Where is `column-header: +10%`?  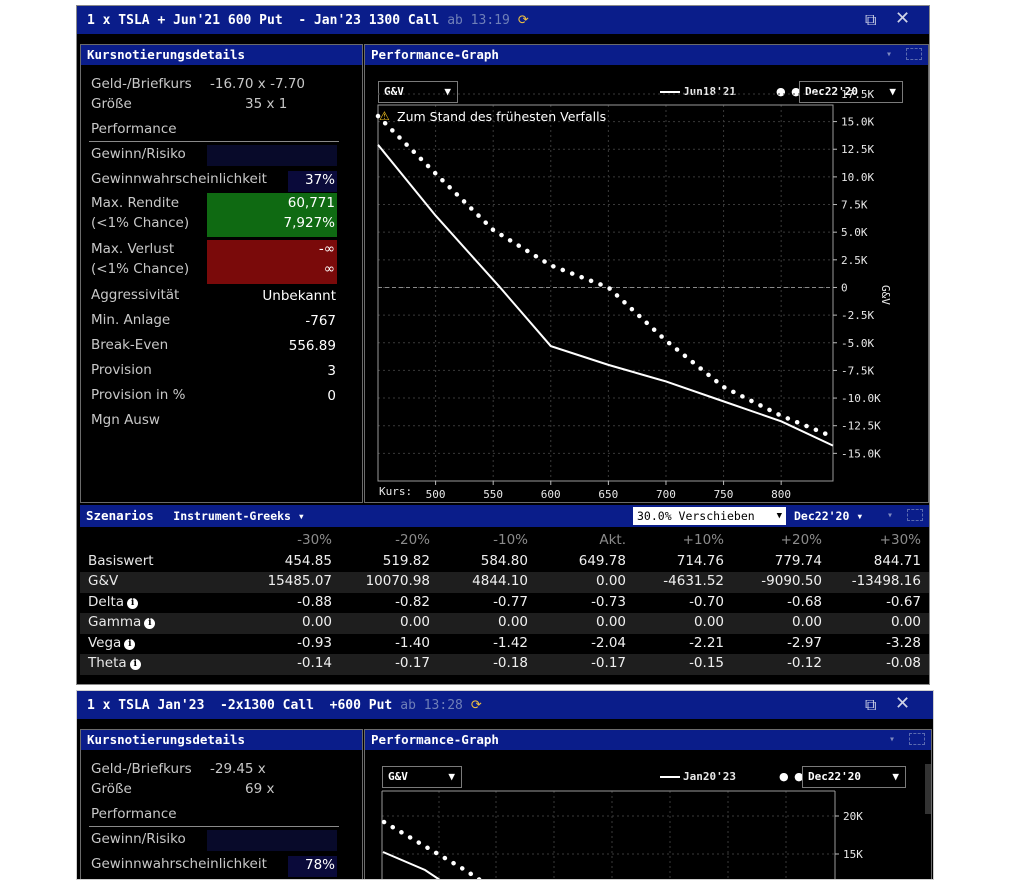
column-header: +10% is located at coordinates (703, 540).